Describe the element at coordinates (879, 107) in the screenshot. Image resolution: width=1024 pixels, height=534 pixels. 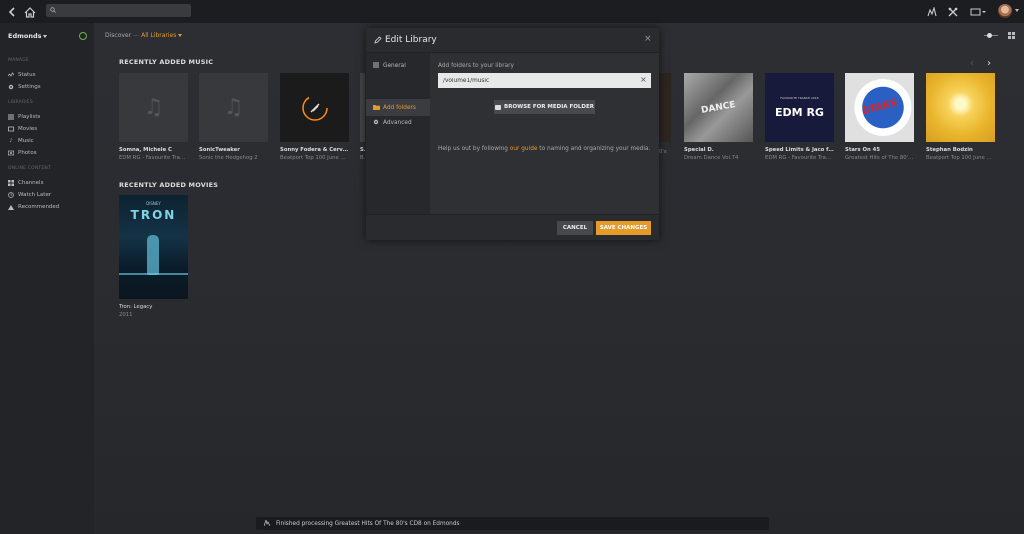
I see `album-art-text: STARS` at that location.